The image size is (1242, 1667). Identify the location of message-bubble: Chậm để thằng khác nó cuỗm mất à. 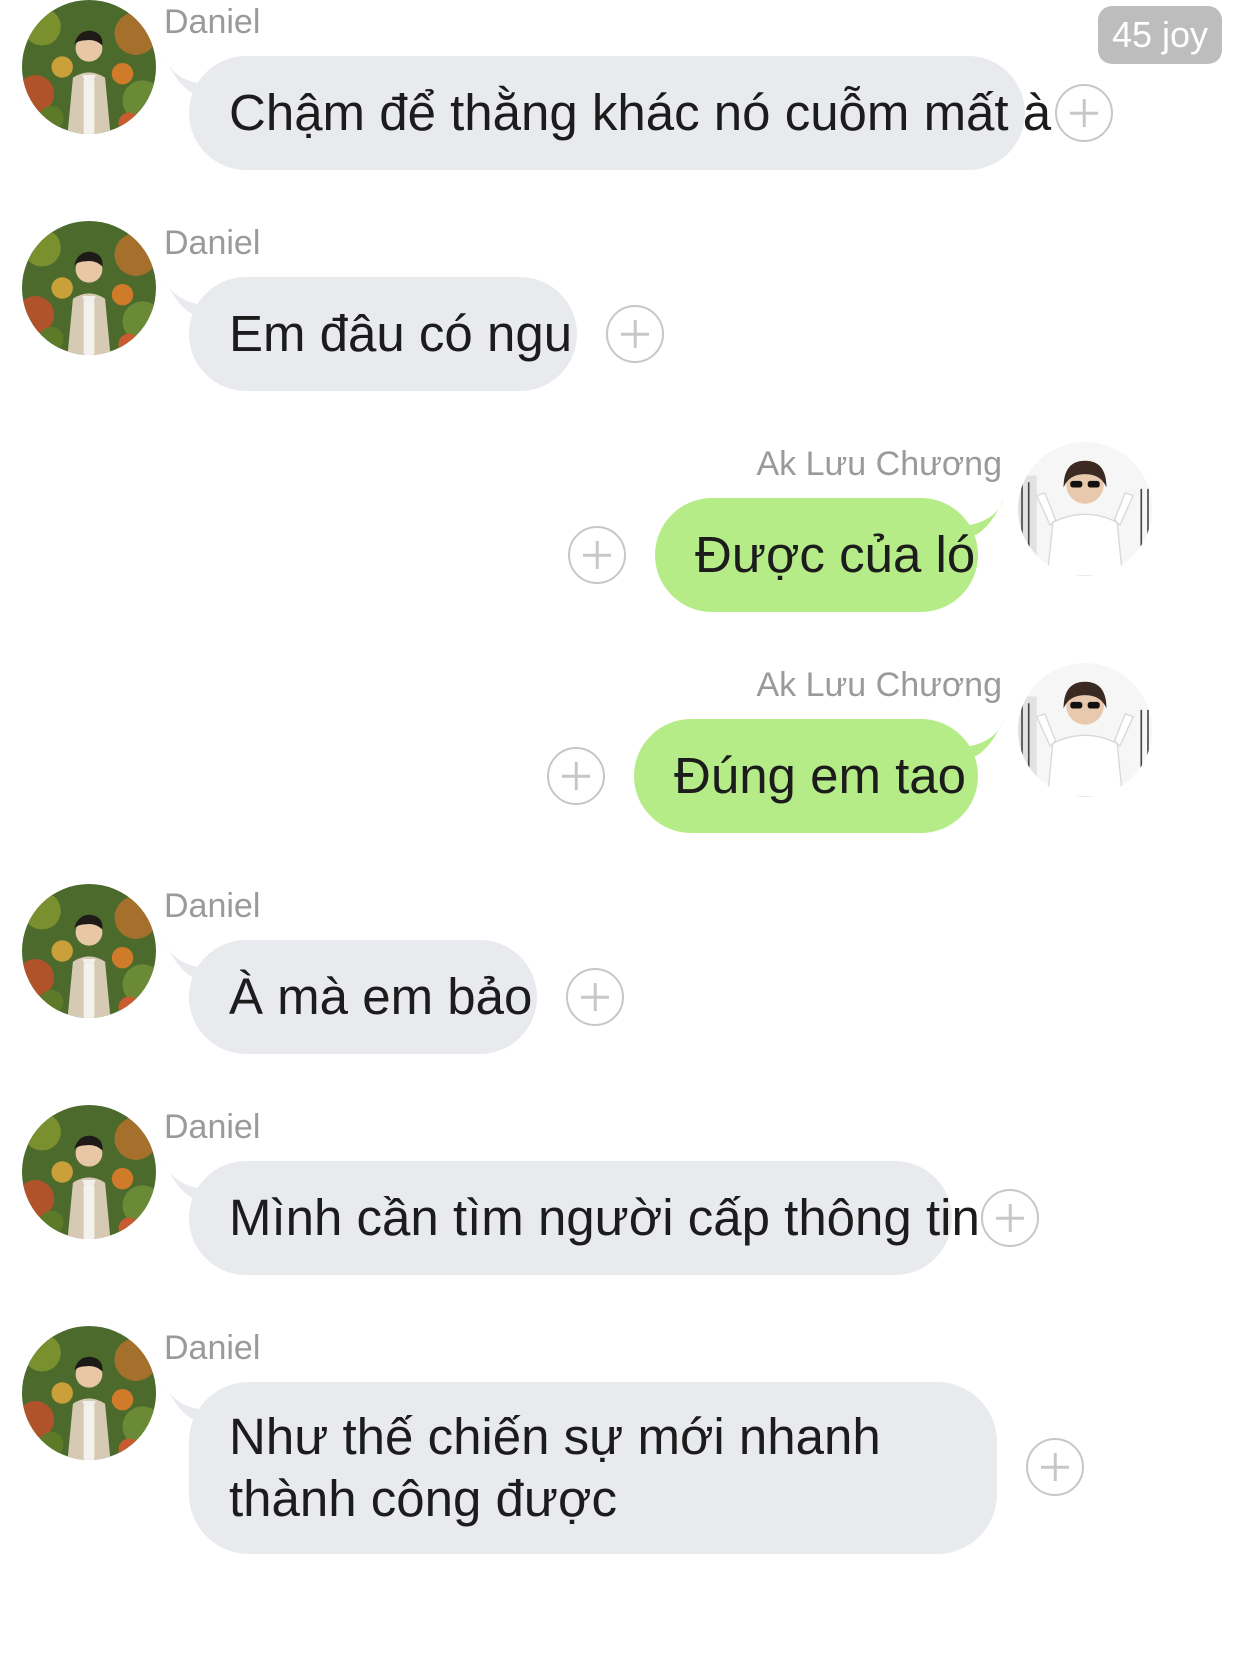
(620, 113).